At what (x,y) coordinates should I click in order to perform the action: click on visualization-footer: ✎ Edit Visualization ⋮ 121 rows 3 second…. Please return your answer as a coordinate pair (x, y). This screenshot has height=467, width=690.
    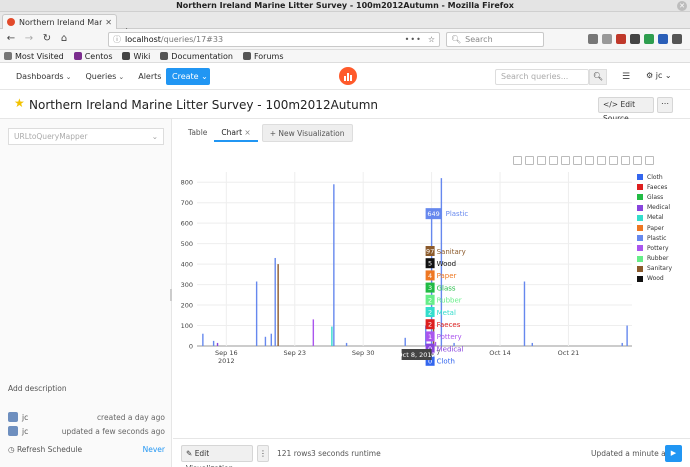
    Looking at the image, I should click on (431, 452).